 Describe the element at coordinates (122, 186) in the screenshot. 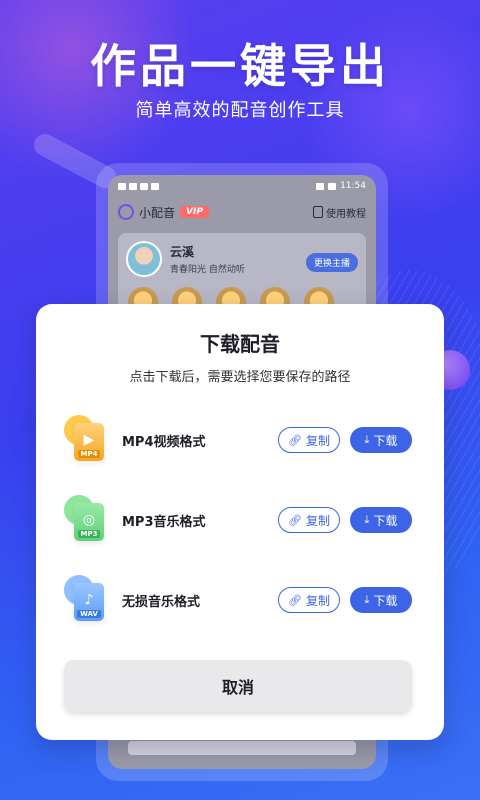

I see `signal-icon` at that location.